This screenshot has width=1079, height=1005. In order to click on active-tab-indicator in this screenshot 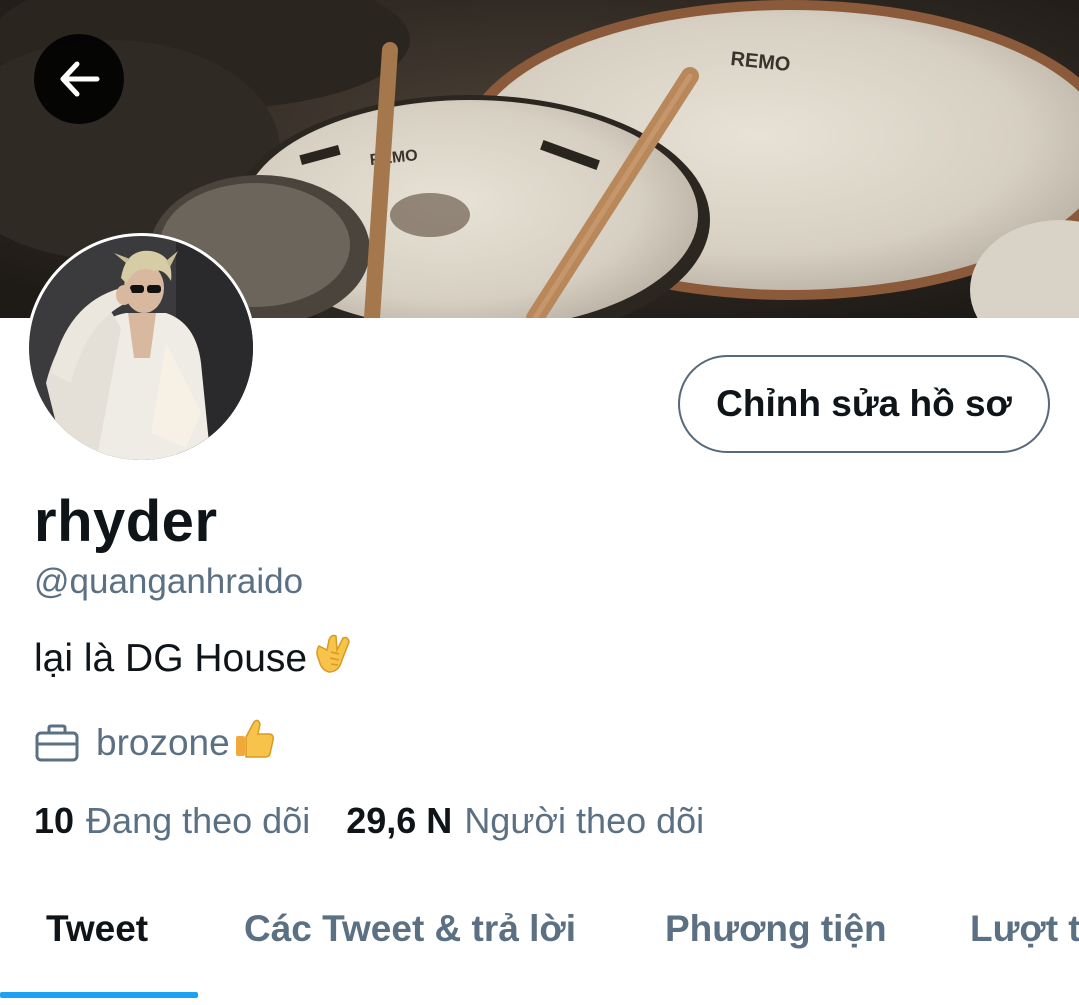, I will do `click(99, 995)`.